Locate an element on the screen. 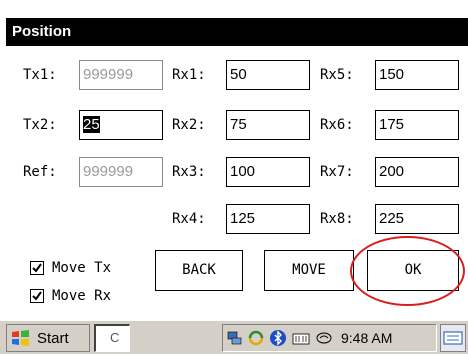  taskbar: Start C 9:48 AM is located at coordinates (234, 337).